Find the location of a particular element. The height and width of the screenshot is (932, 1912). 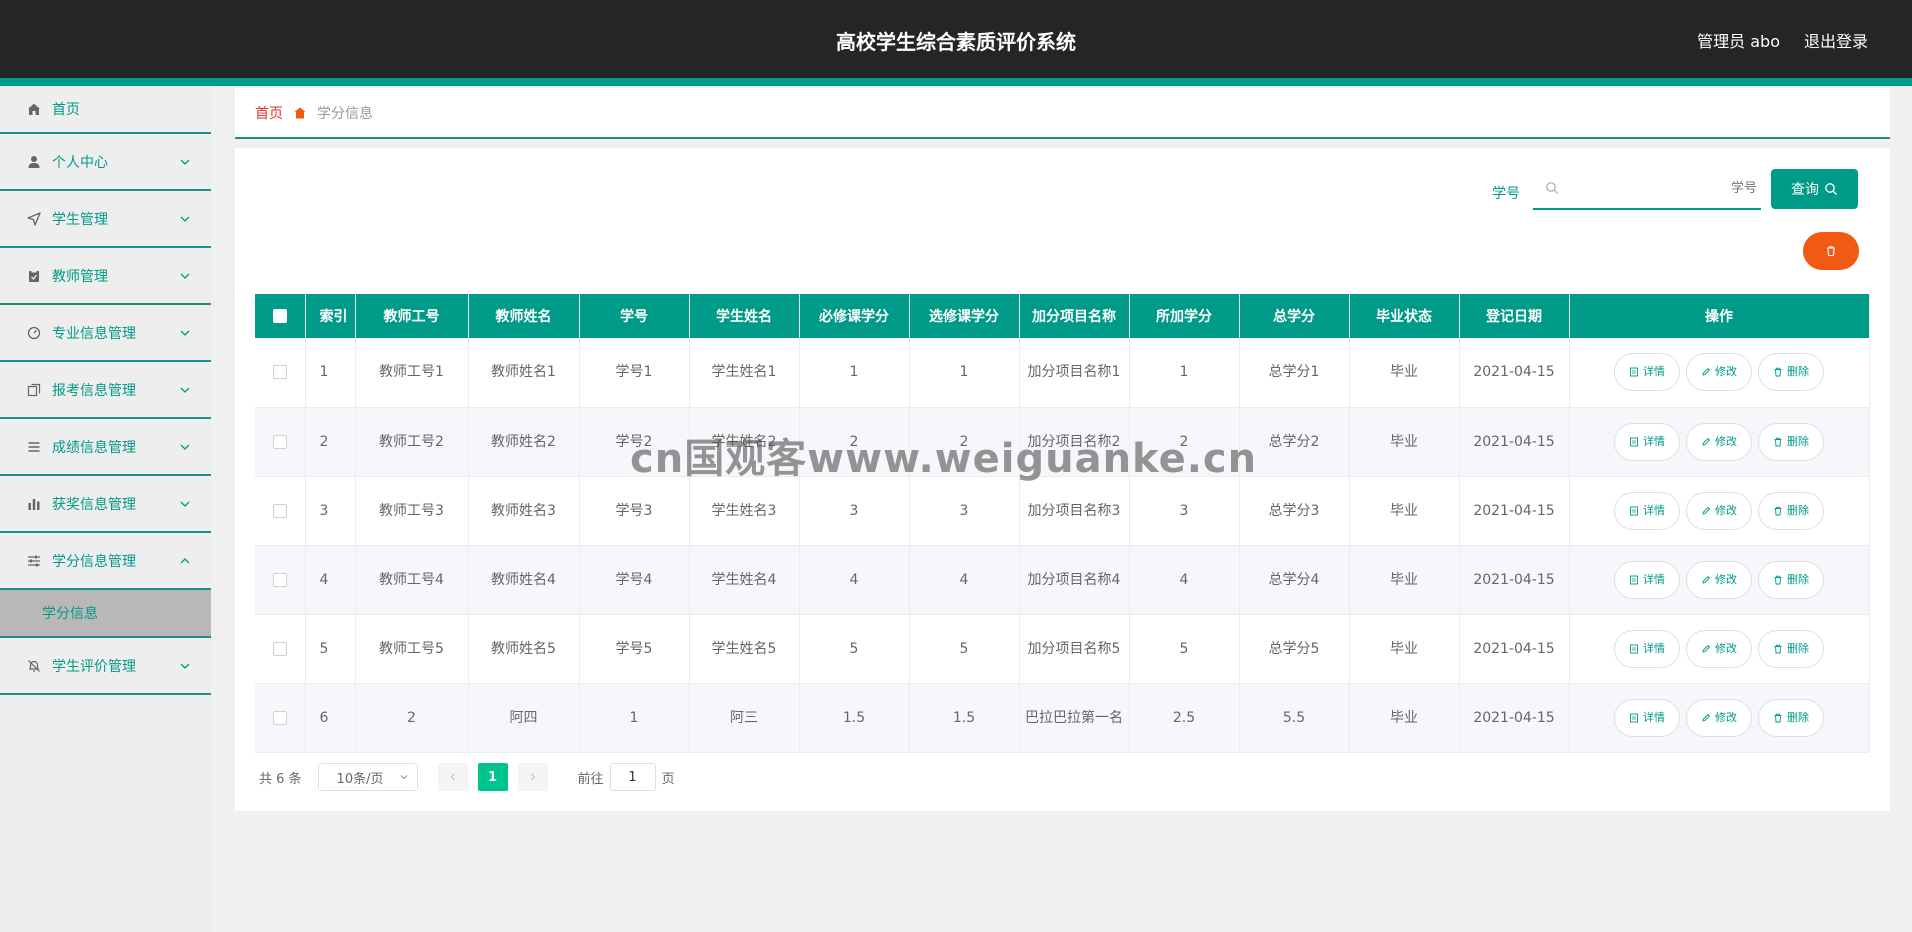

table-cell: 4 is located at coordinates (1184, 580).